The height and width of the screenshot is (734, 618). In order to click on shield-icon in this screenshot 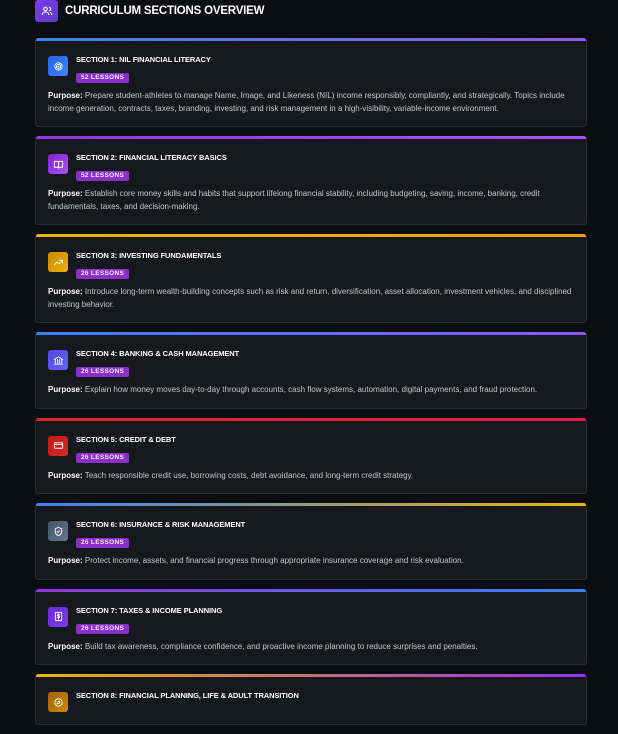, I will do `click(58, 531)`.